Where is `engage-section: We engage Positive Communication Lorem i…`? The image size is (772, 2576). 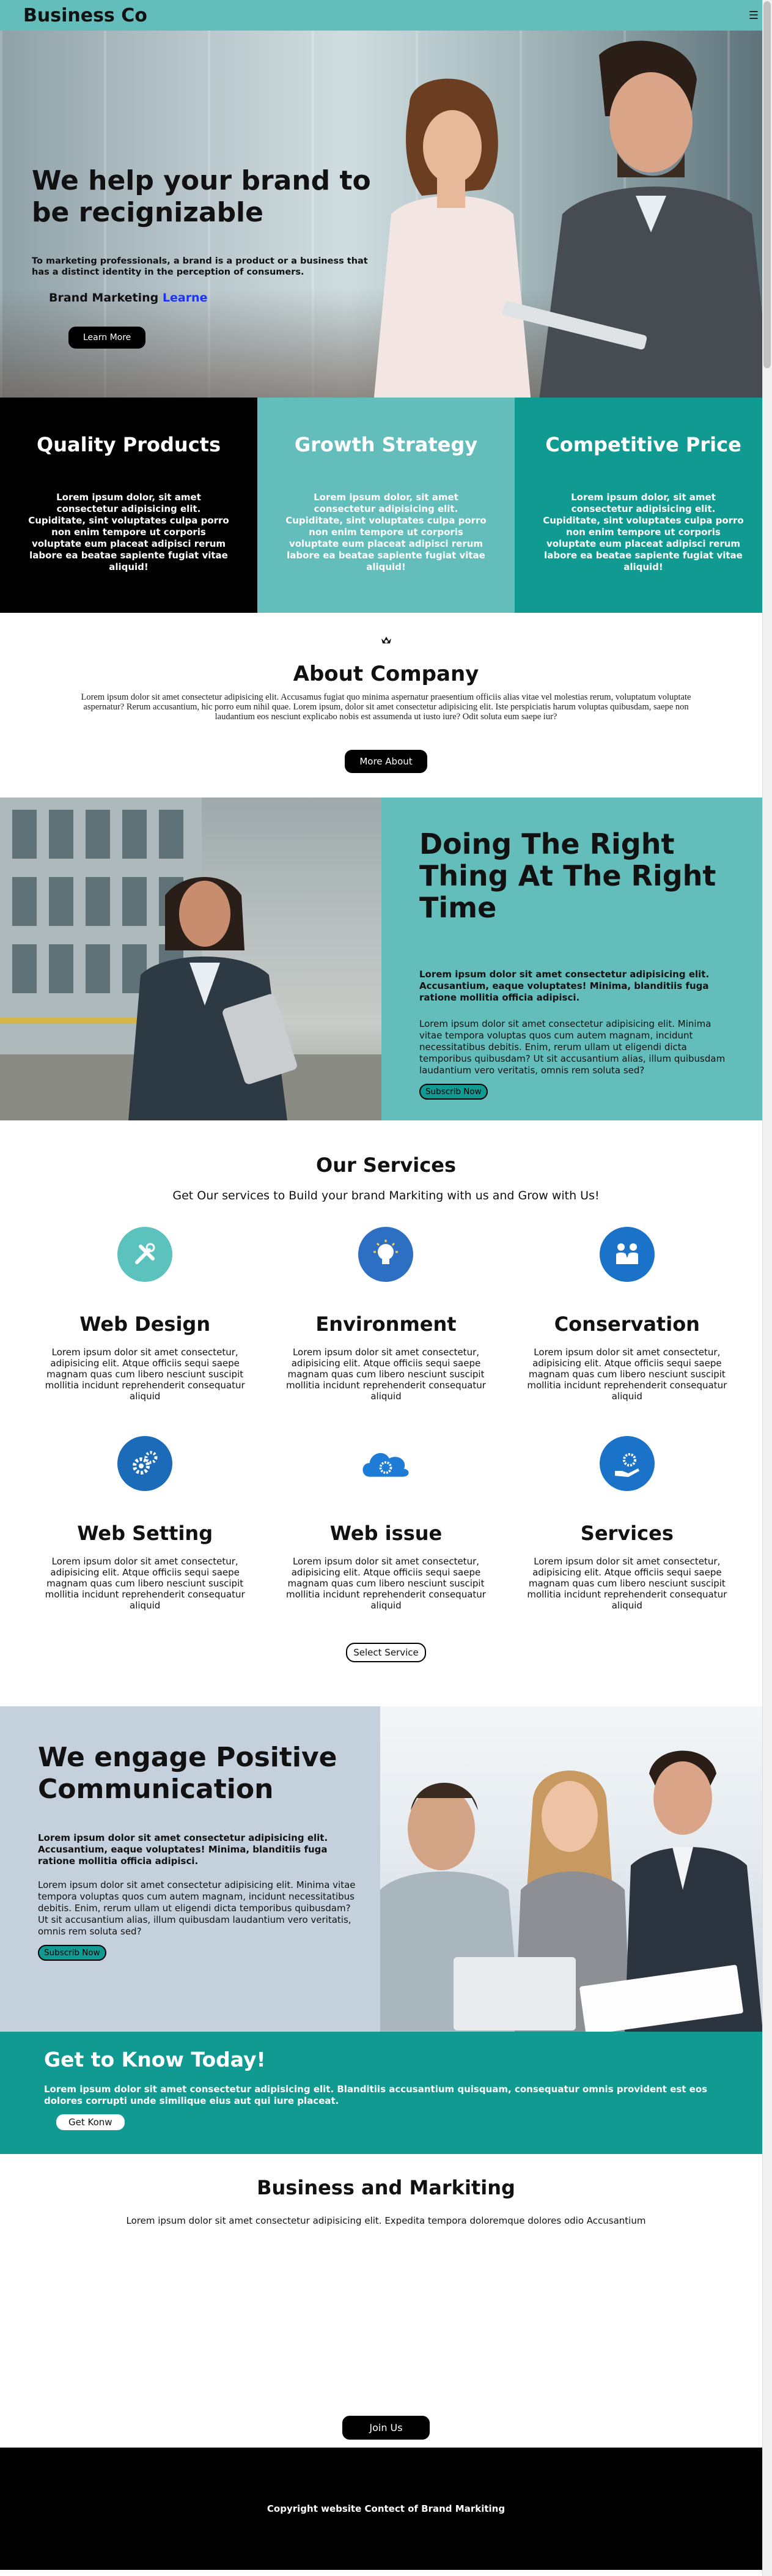
engage-section: We engage Positive Communication Lorem i… is located at coordinates (386, 1869).